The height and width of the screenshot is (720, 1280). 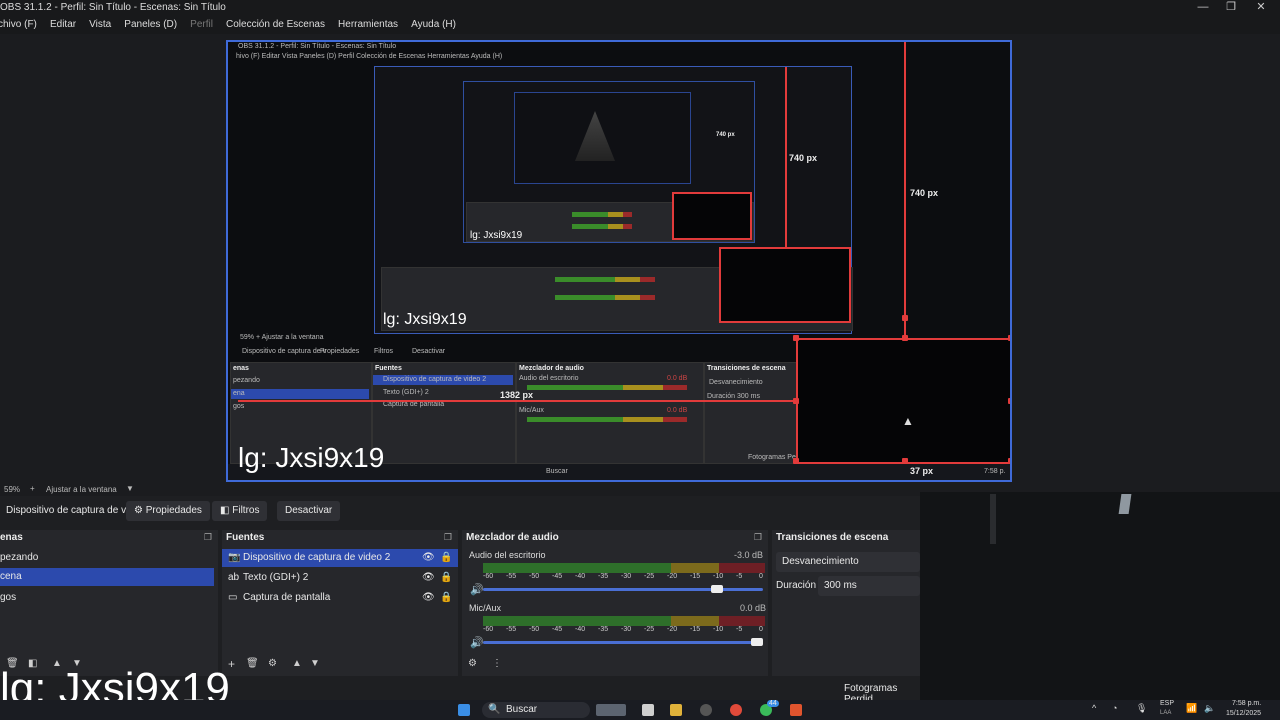 I want to click on camera-icon: 📷, so click(x=234, y=557).